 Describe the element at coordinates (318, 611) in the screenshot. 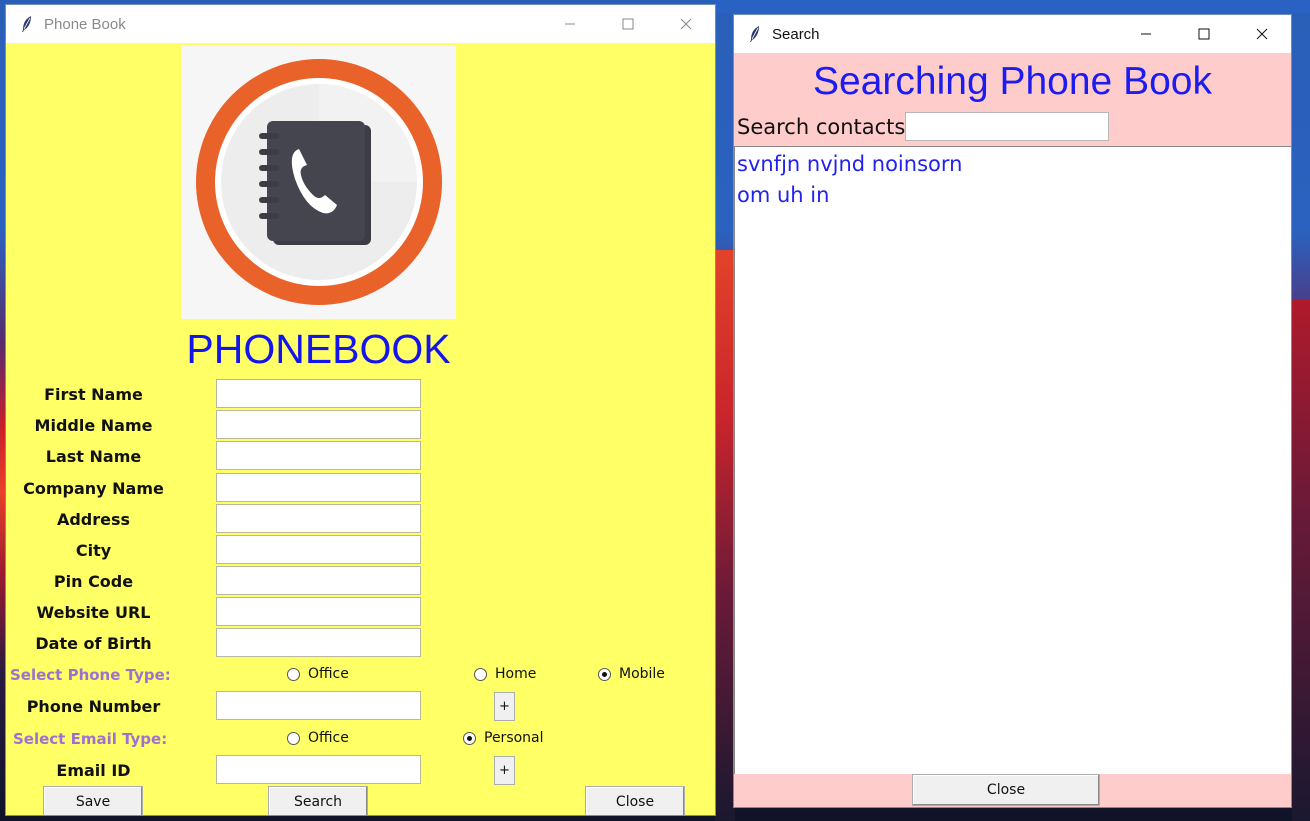

I see `website-url-field` at that location.